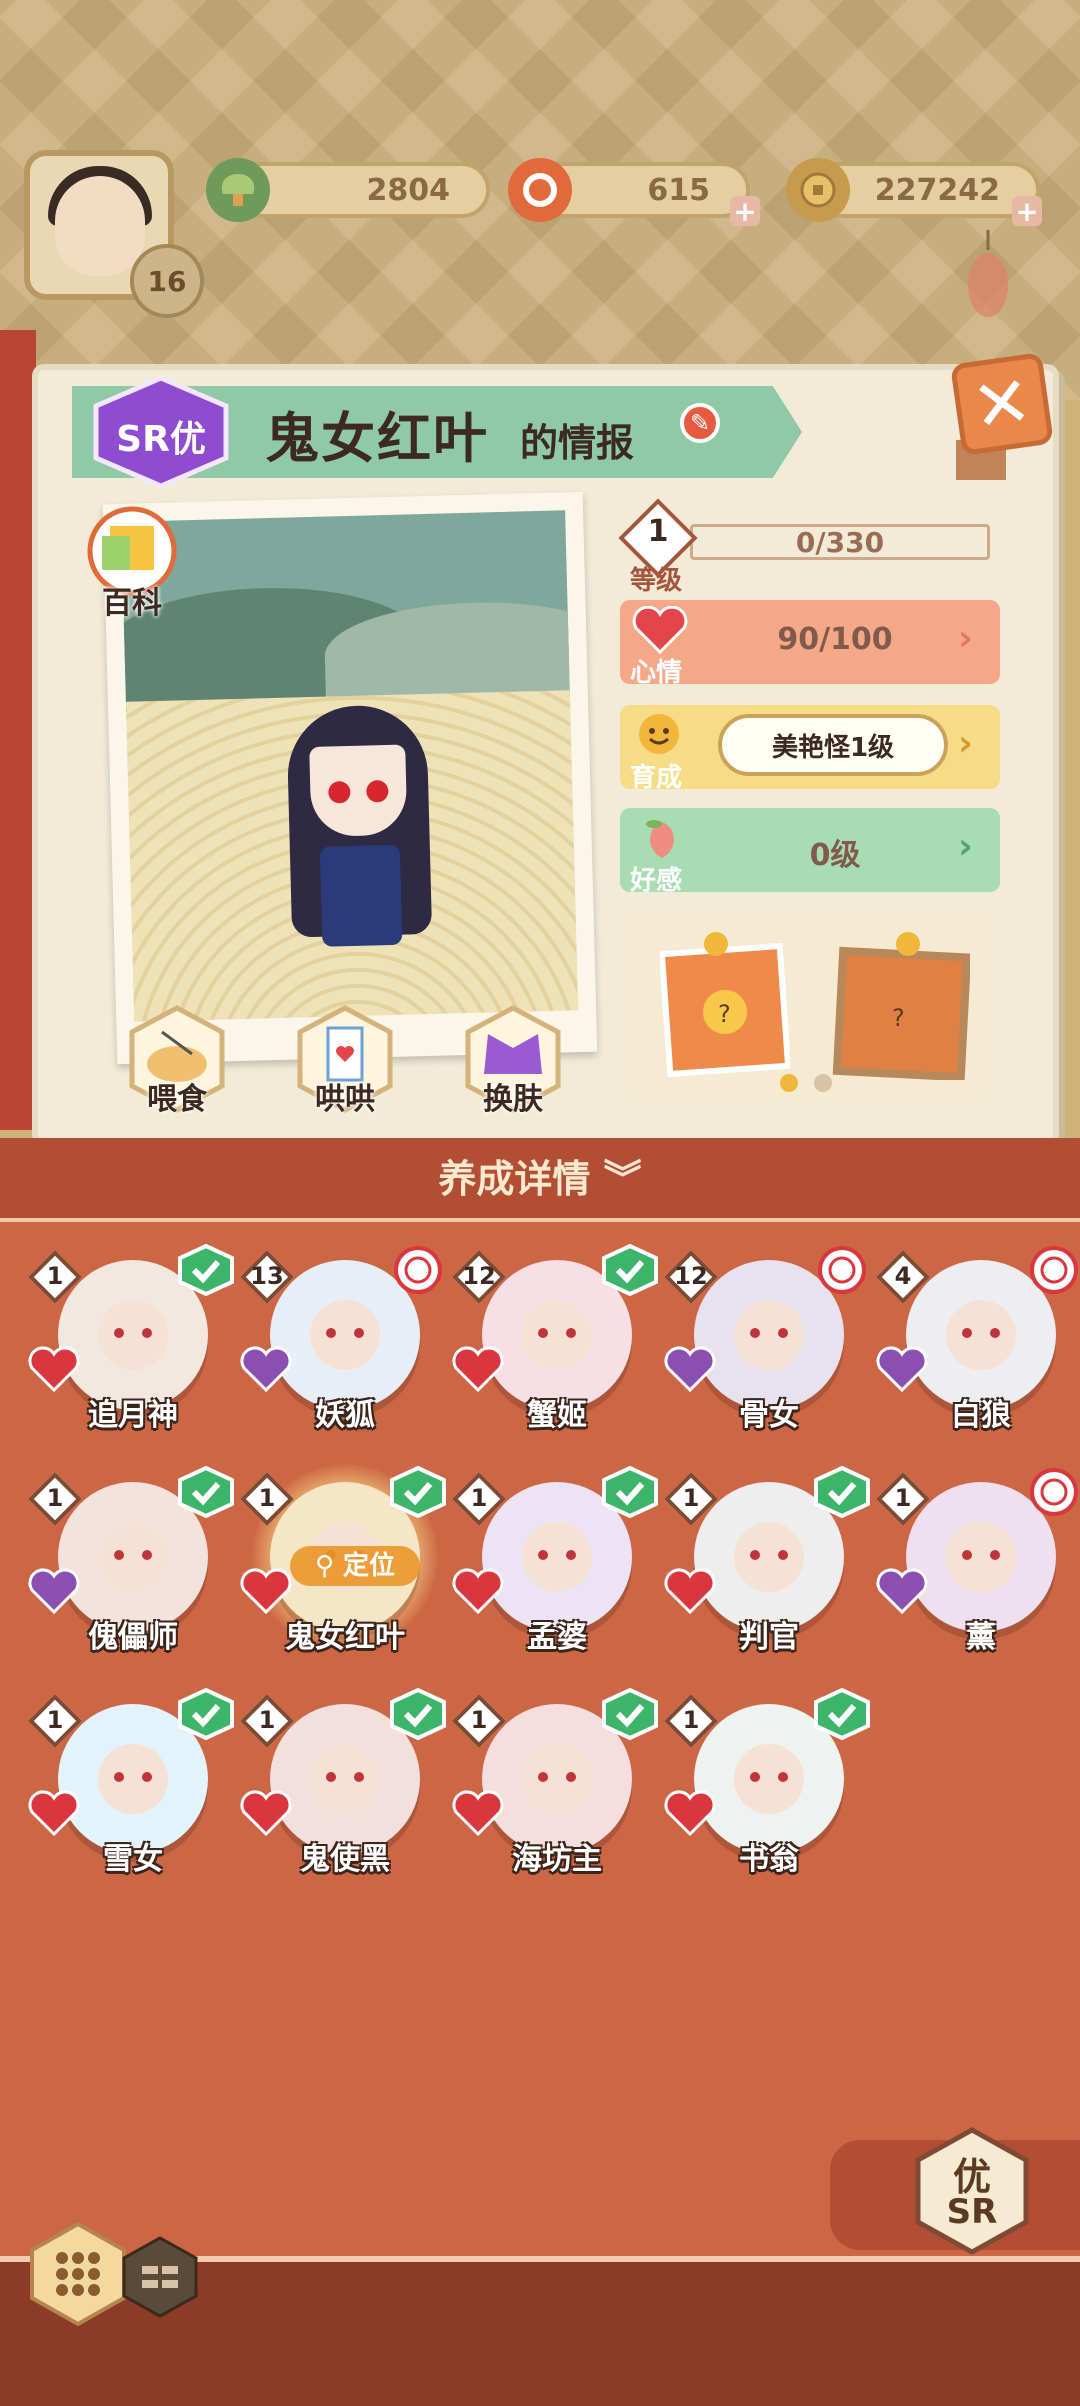 The width and height of the screenshot is (1080, 2406). I want to click on shikigami-tile: 1 海坊主, so click(555, 1794).